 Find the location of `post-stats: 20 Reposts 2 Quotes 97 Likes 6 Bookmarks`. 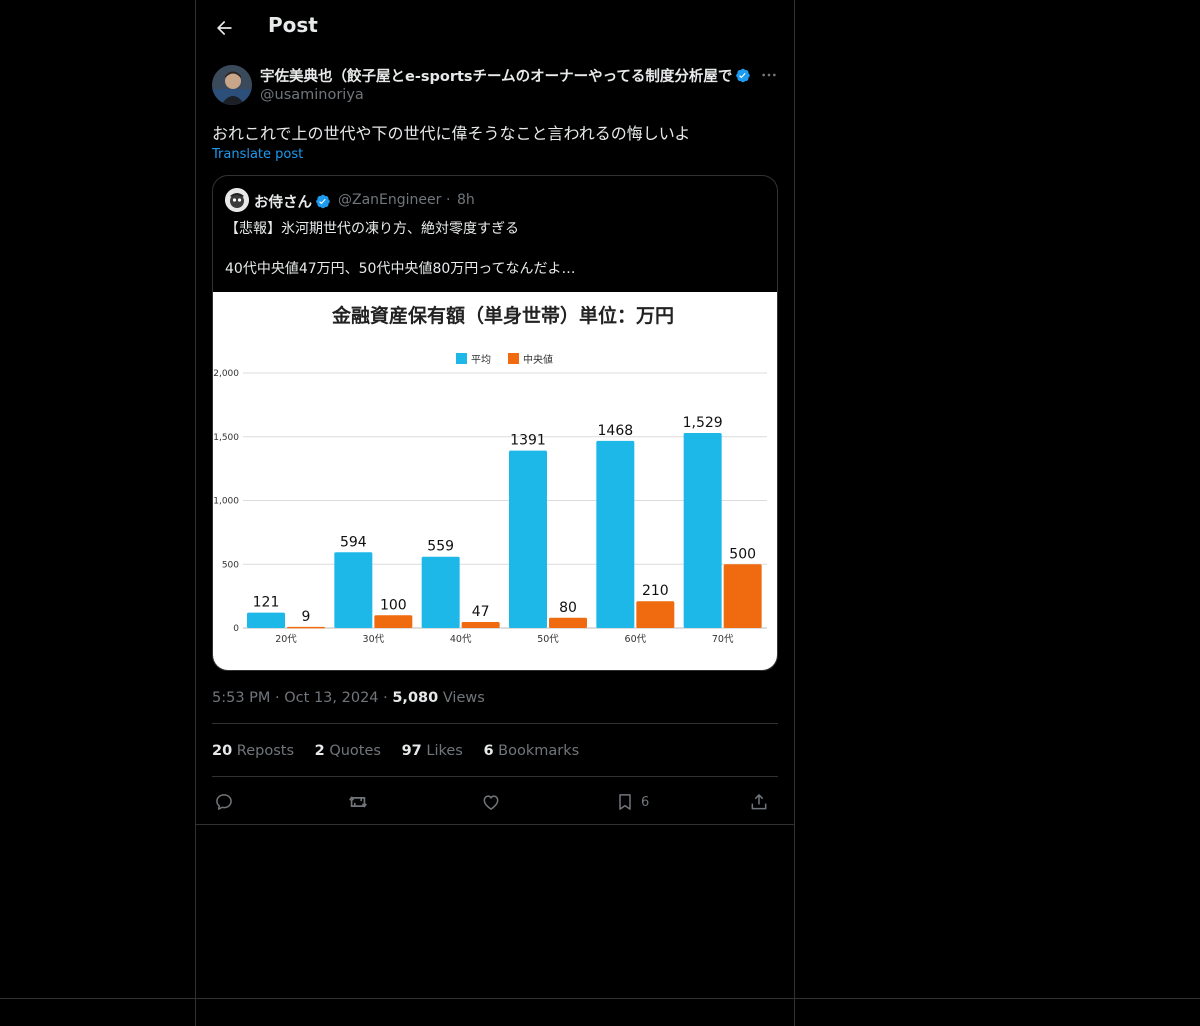

post-stats: 20 Reposts 2 Quotes 97 Likes 6 Bookmarks is located at coordinates (403, 751).